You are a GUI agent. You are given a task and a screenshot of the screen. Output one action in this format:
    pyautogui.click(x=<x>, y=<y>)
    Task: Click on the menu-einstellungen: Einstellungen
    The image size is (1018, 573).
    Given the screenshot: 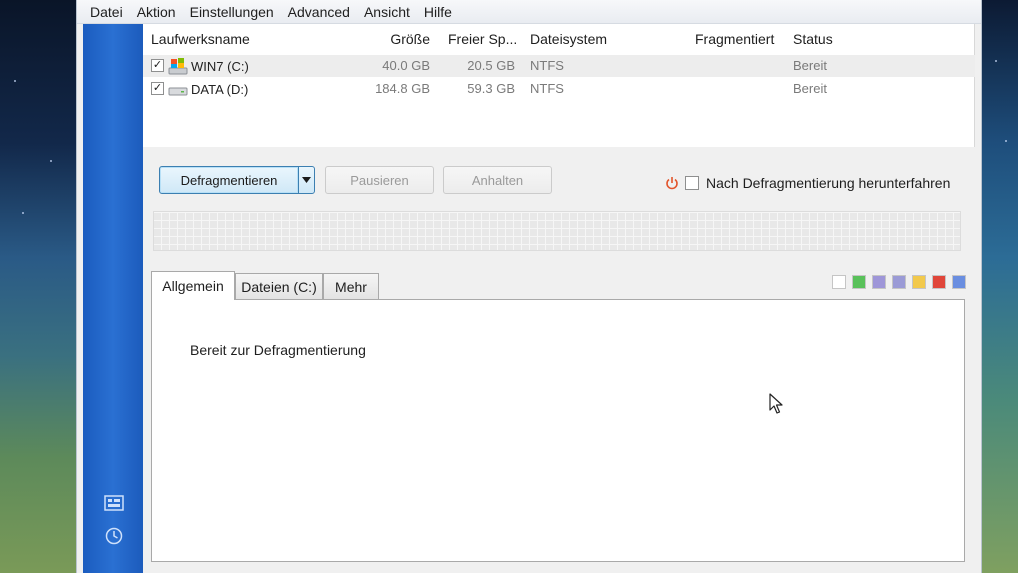 What is the action you would take?
    pyautogui.click(x=233, y=12)
    